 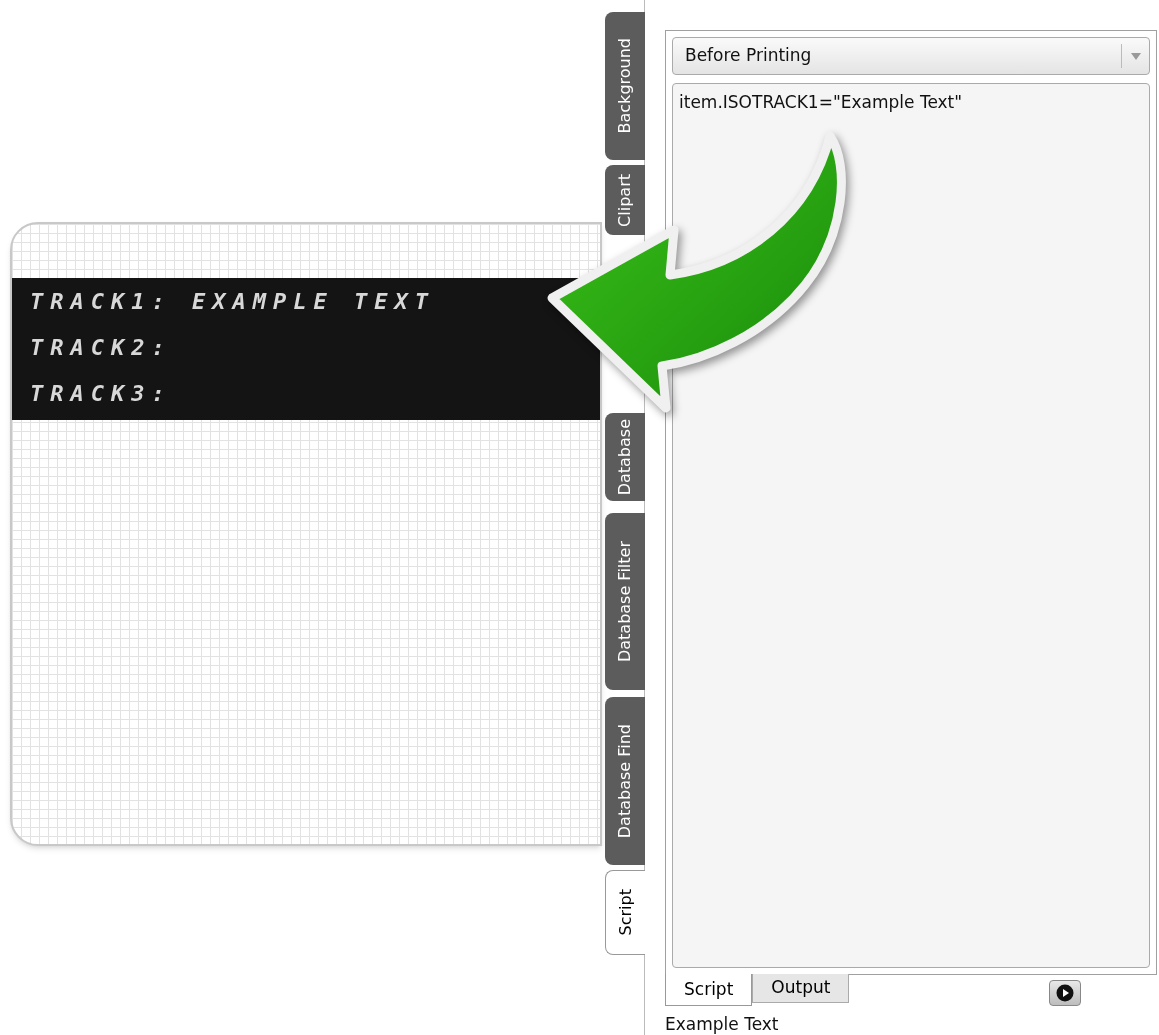 I want to click on bottom-tab: Output, so click(x=801, y=988).